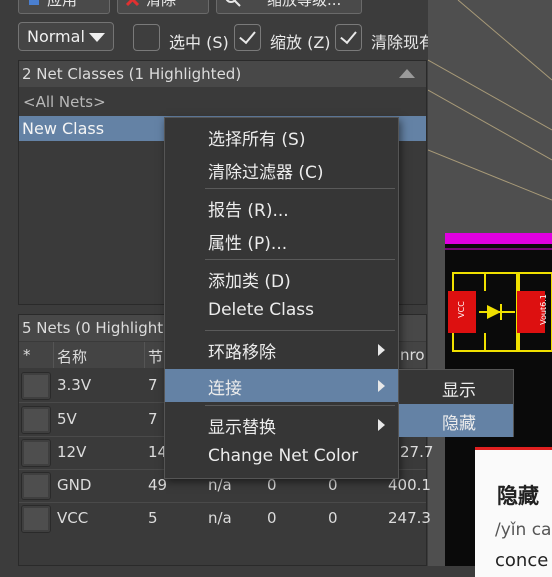 The height and width of the screenshot is (577, 552). I want to click on clear-existing-checkbox, so click(348, 37).